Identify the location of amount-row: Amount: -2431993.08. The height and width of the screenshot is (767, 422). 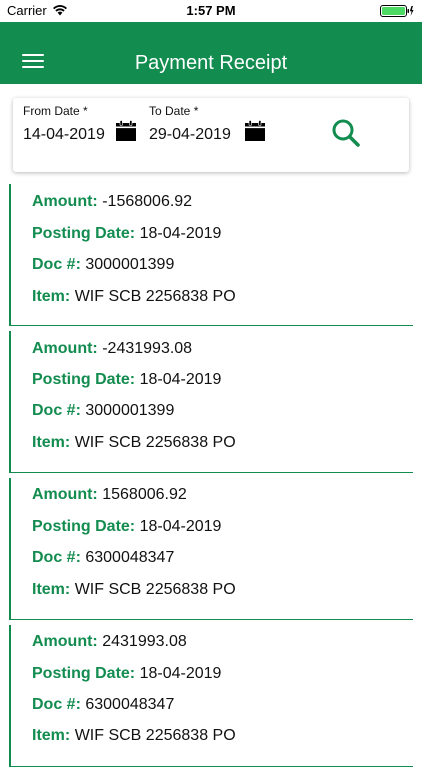
(112, 349).